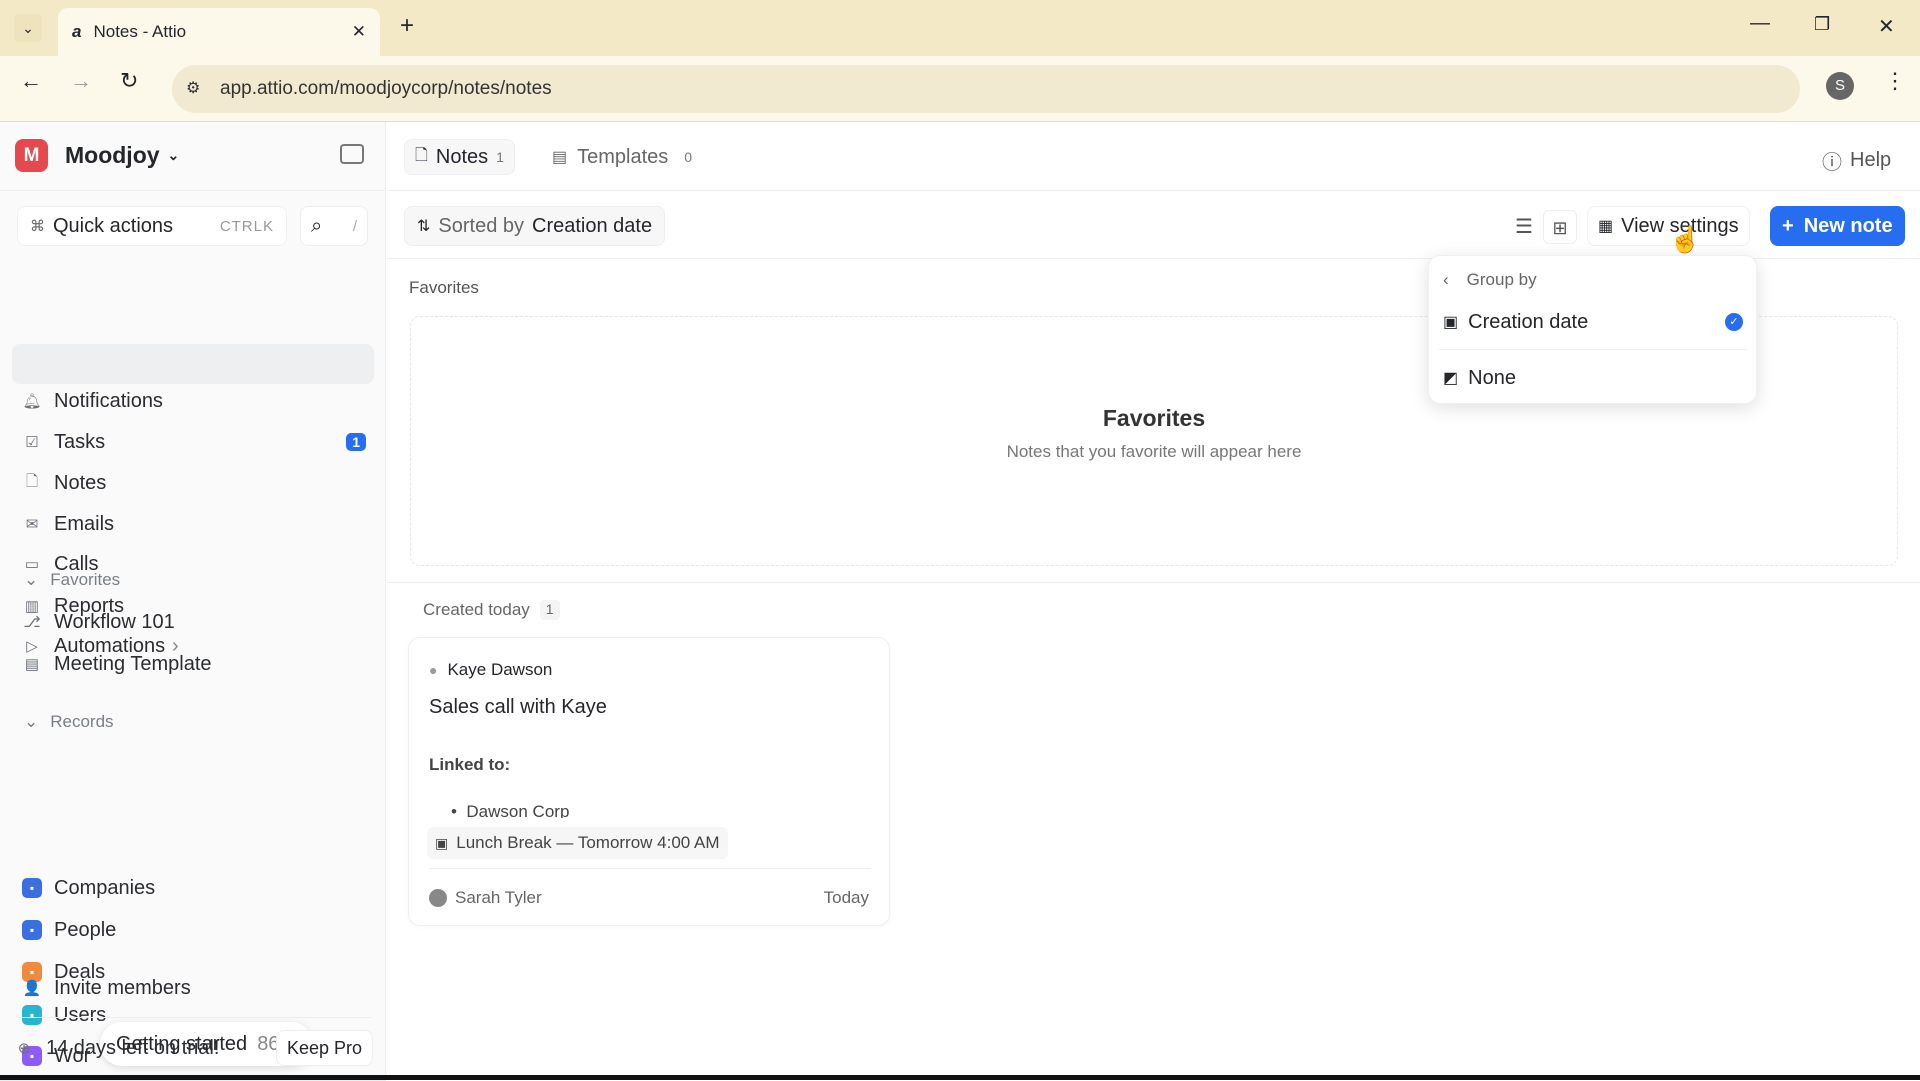 This screenshot has width=1920, height=1081. Describe the element at coordinates (688, 157) in the screenshot. I see `tab-count: 0` at that location.